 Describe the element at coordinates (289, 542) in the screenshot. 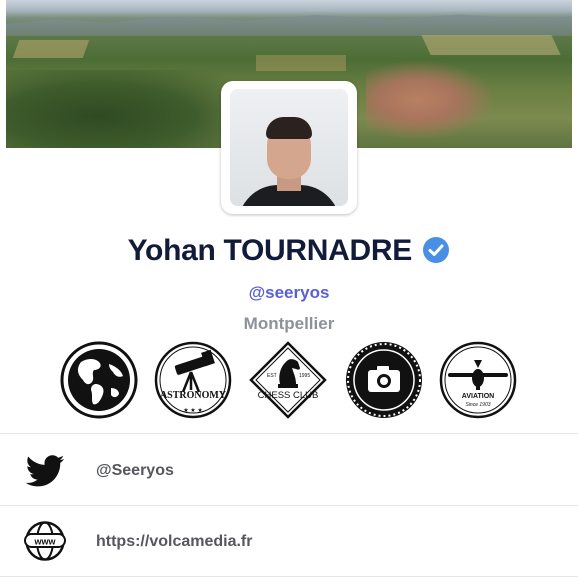

I see `link-row-website: www https://volcamedia.fr` at that location.